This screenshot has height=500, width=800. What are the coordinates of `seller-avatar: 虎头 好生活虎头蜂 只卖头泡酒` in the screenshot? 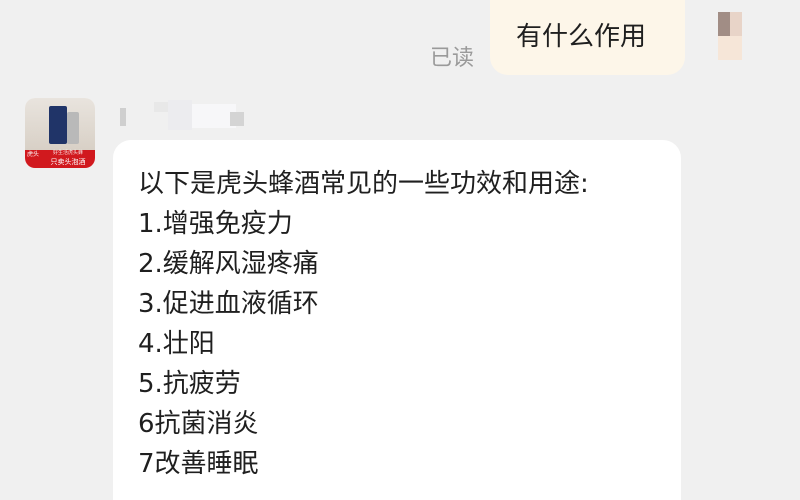 It's located at (60, 133).